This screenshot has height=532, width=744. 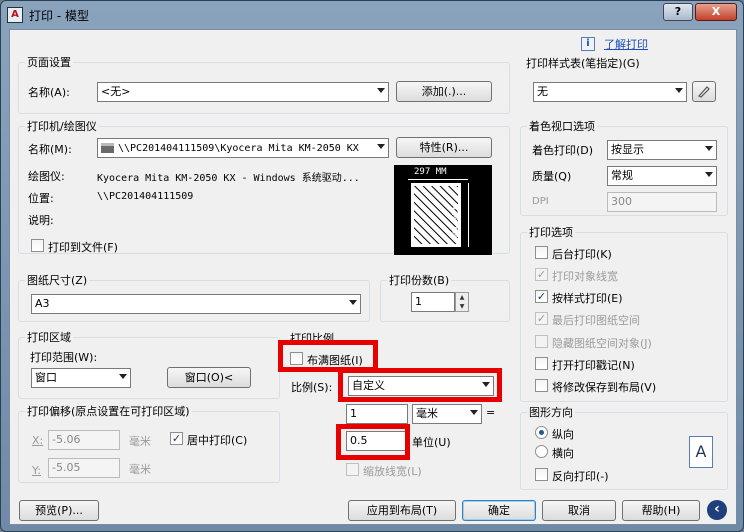 What do you see at coordinates (41, 220) in the screenshot?
I see `description-label: 说明:` at bounding box center [41, 220].